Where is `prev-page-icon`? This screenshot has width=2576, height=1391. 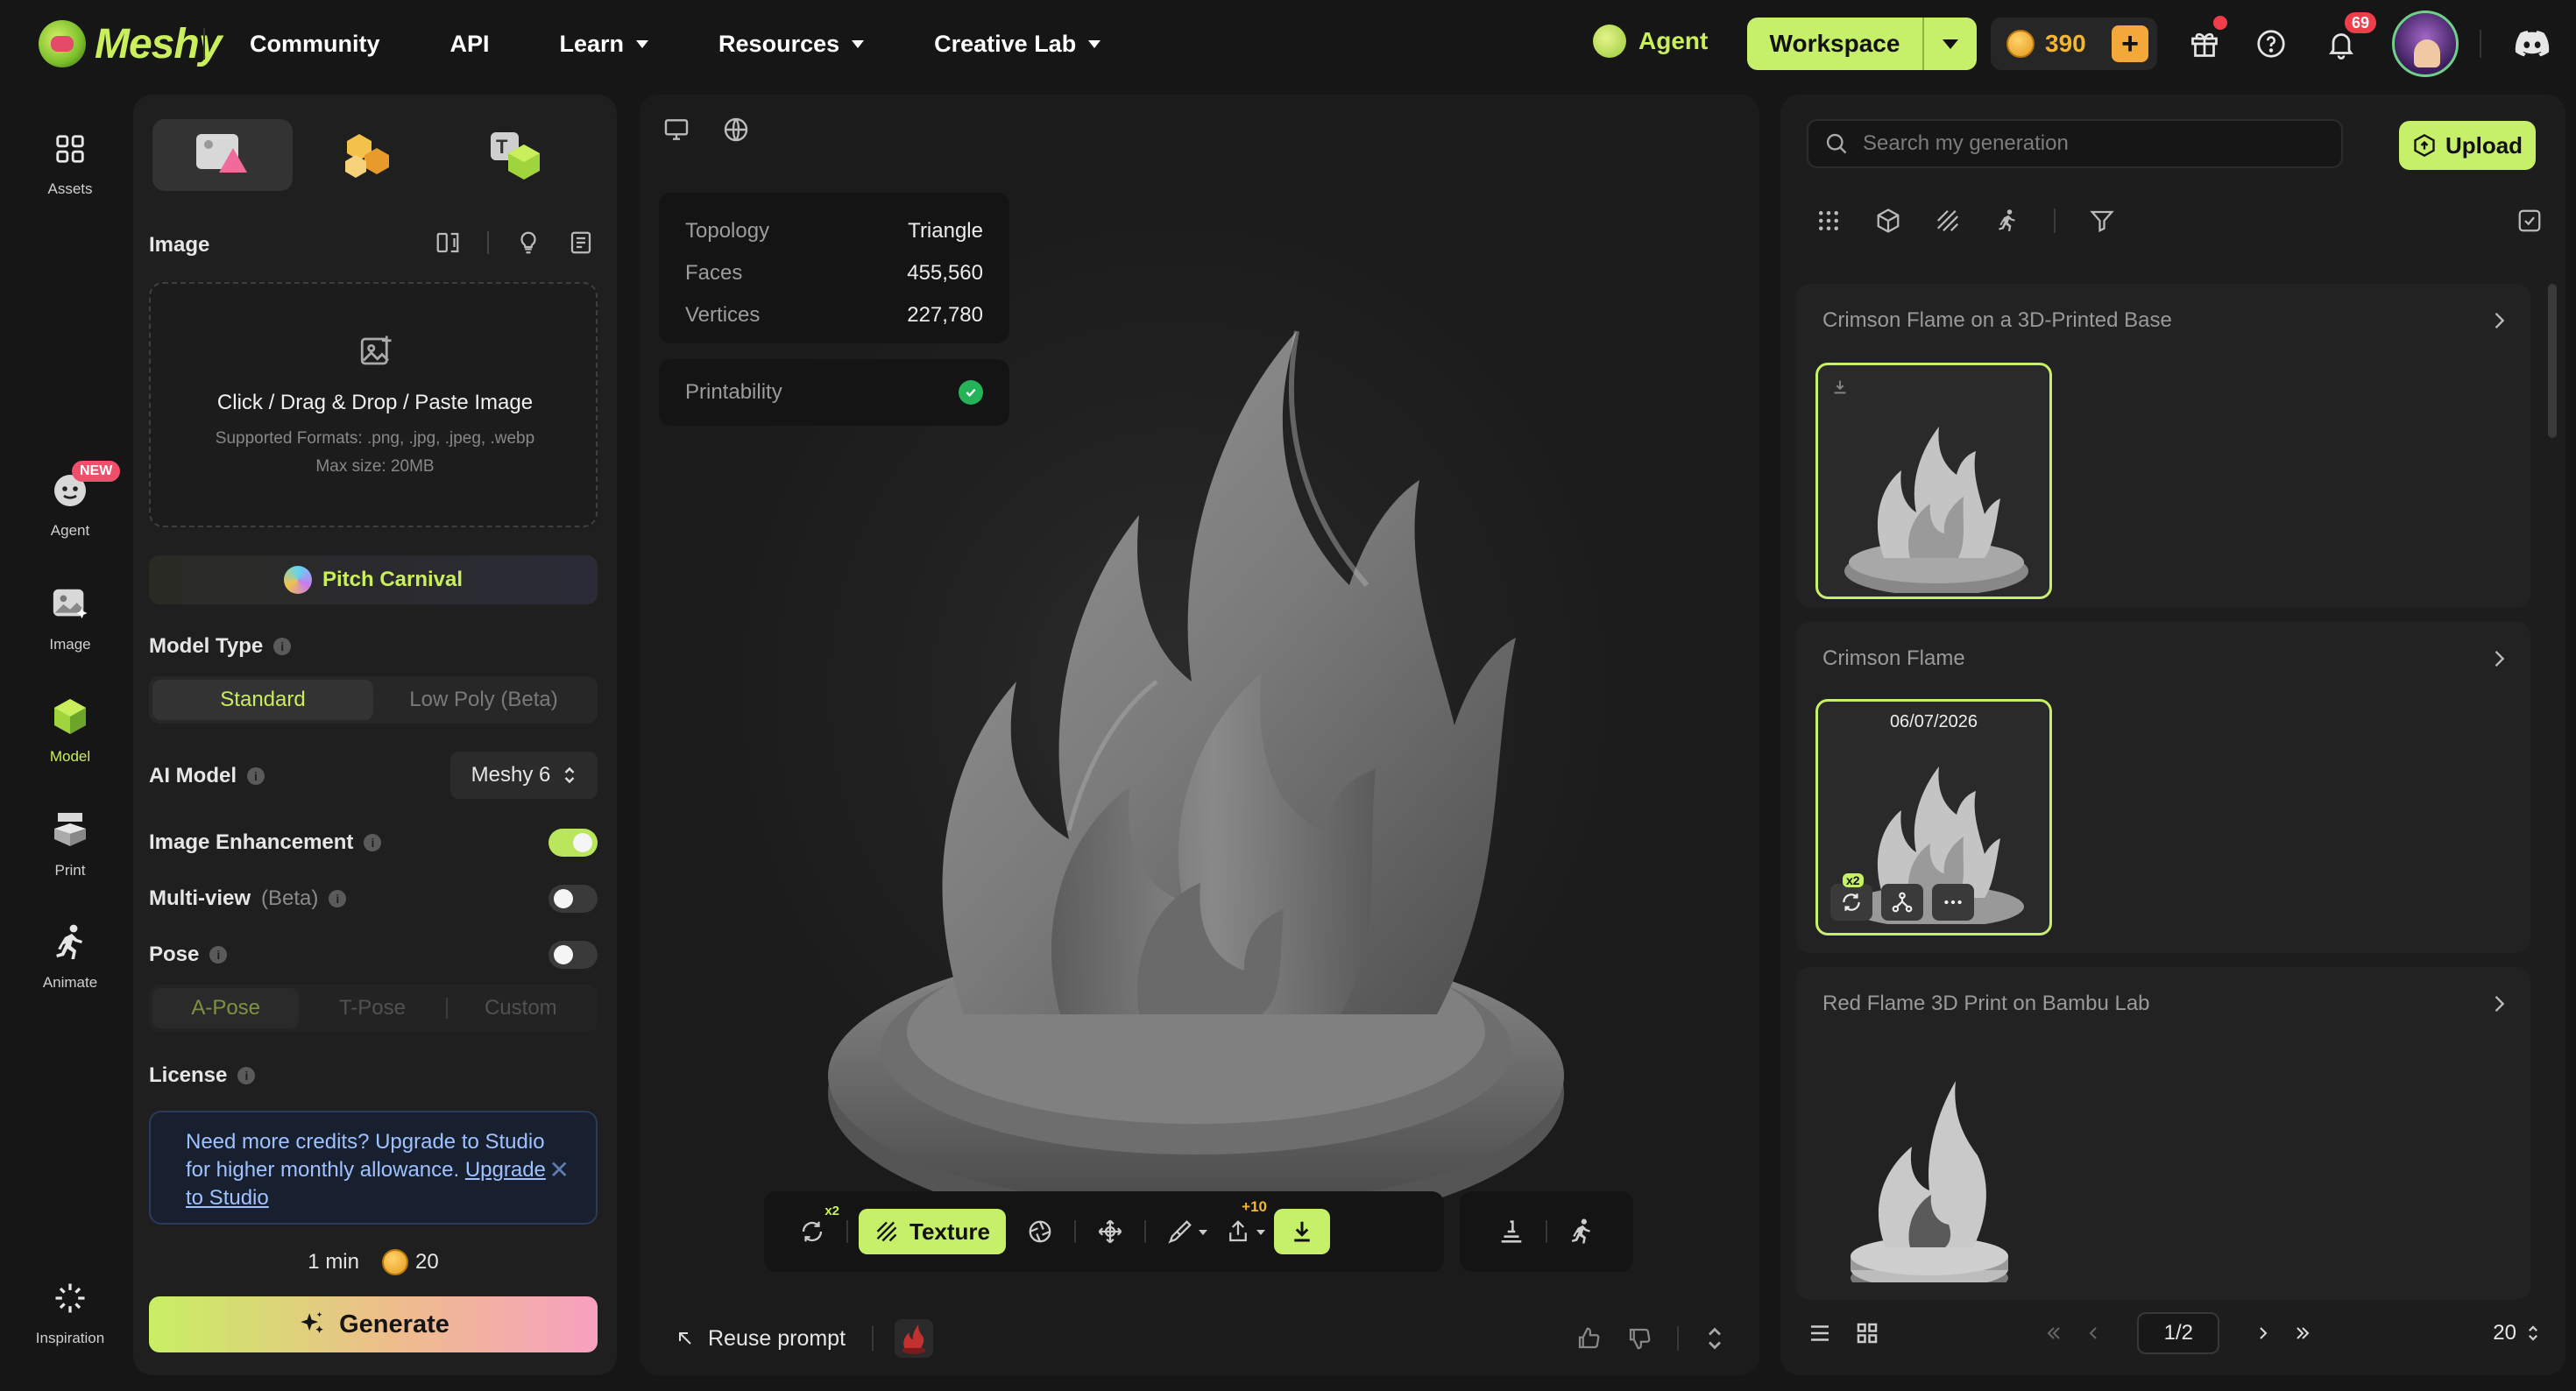
prev-page-icon is located at coordinates (2093, 1333).